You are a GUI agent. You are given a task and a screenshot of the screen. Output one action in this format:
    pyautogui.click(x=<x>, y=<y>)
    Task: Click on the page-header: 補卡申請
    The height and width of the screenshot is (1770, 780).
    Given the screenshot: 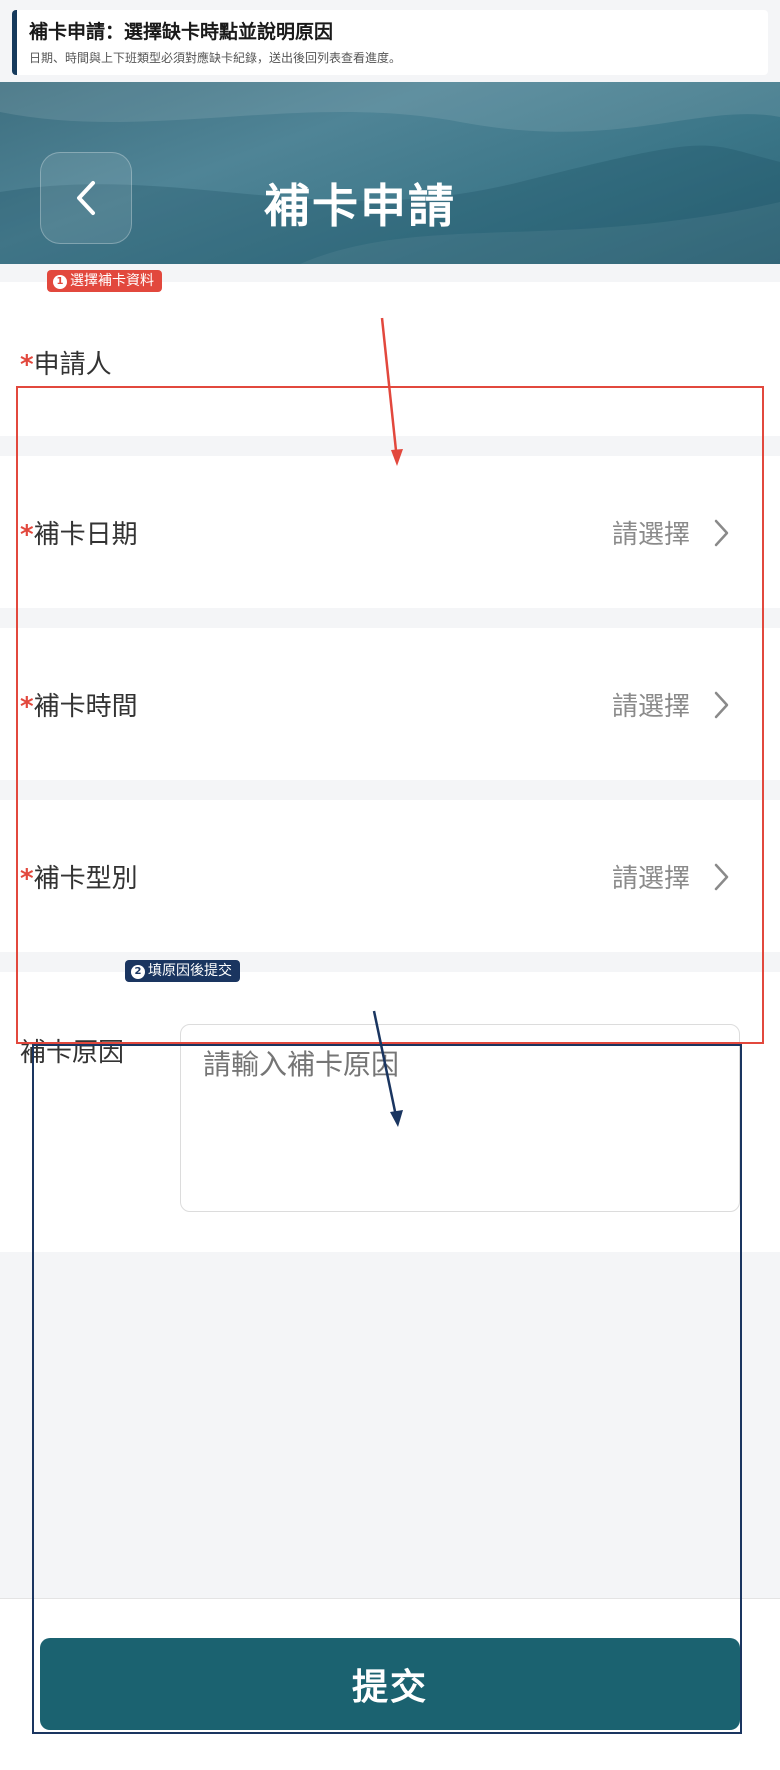 What is the action you would take?
    pyautogui.click(x=390, y=173)
    